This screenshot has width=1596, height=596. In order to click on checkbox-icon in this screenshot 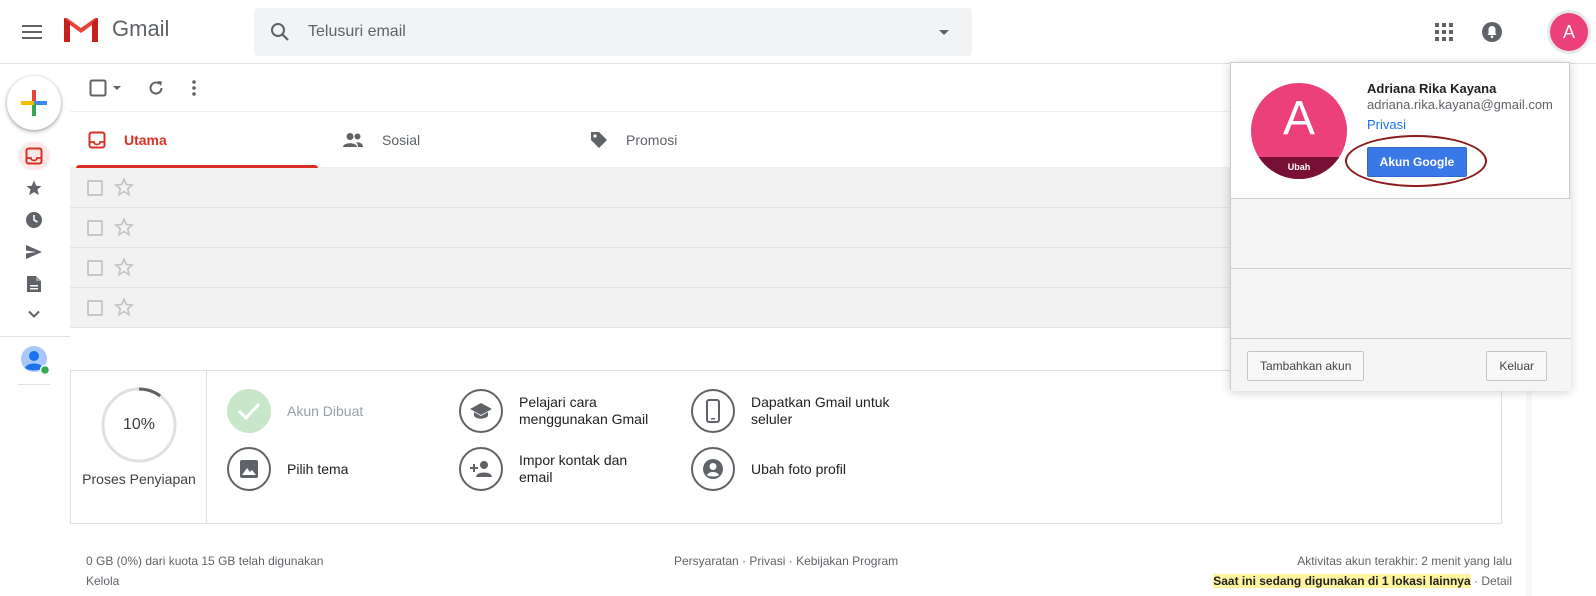, I will do `click(98, 88)`.